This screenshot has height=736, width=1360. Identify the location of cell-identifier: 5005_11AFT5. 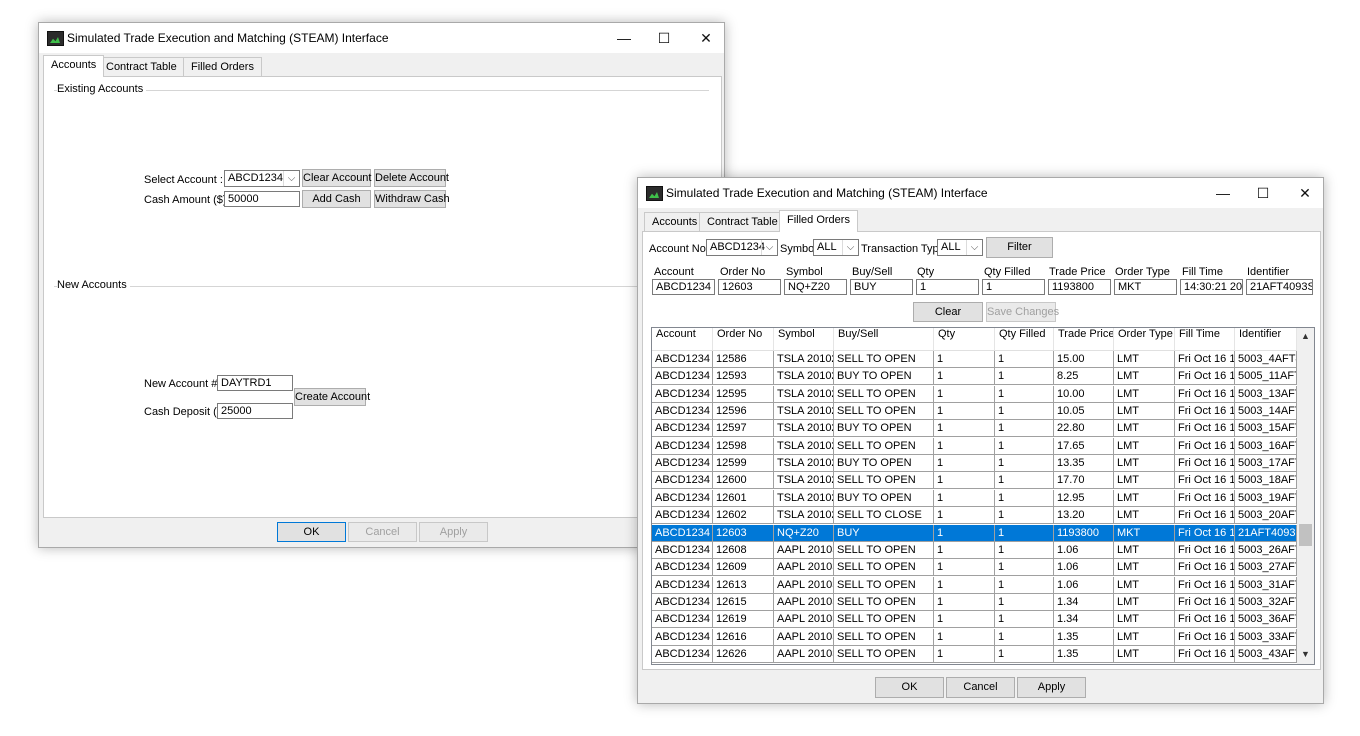
(1266, 376).